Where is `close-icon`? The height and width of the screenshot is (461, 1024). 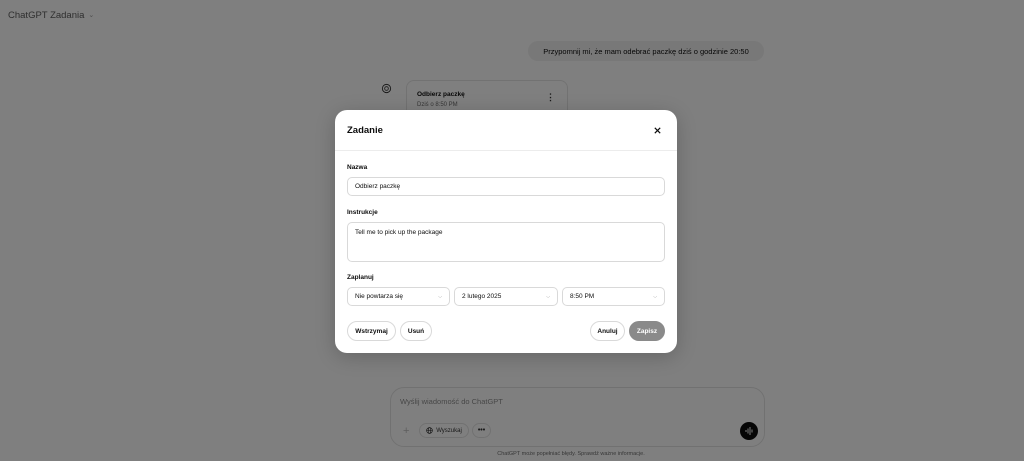 close-icon is located at coordinates (657, 130).